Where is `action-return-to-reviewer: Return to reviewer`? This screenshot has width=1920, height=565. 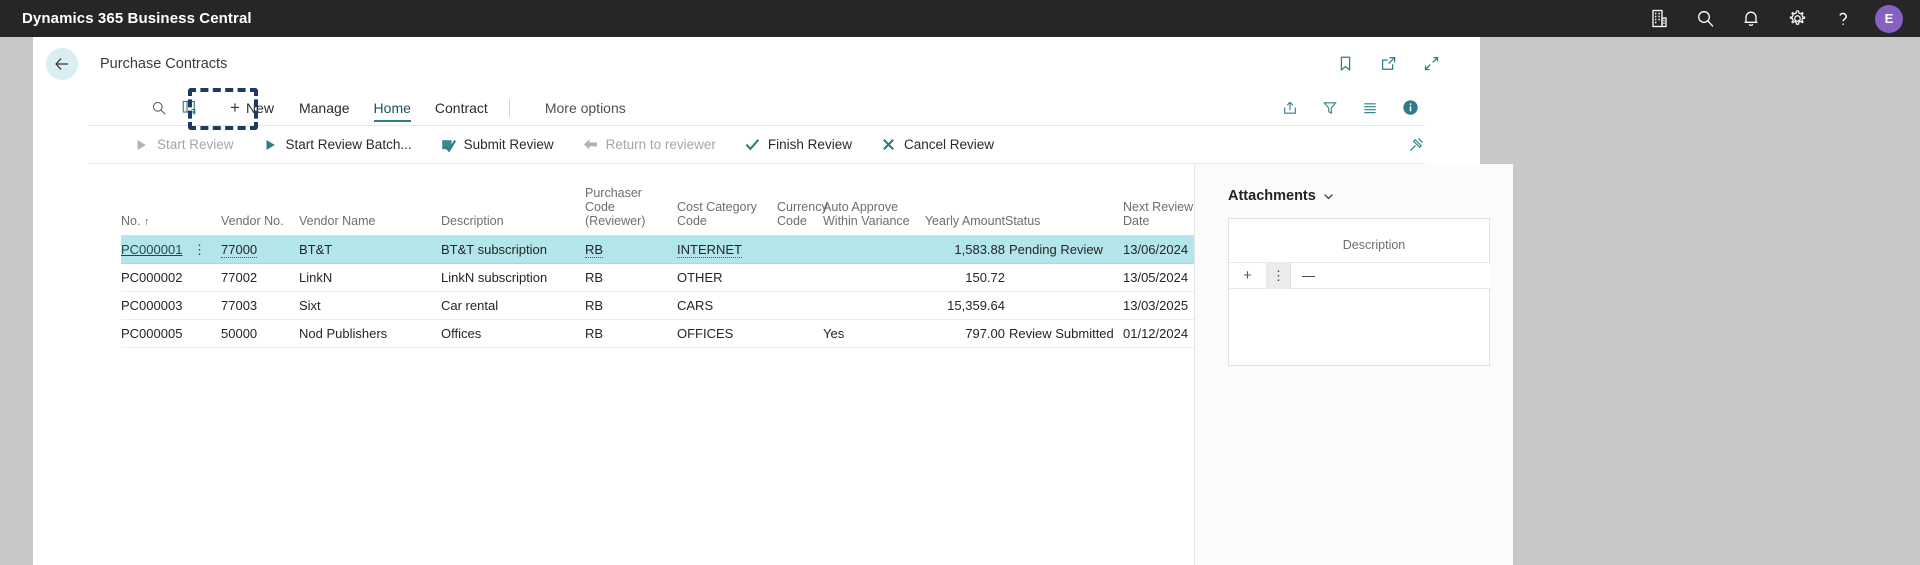 action-return-to-reviewer: Return to reviewer is located at coordinates (649, 145).